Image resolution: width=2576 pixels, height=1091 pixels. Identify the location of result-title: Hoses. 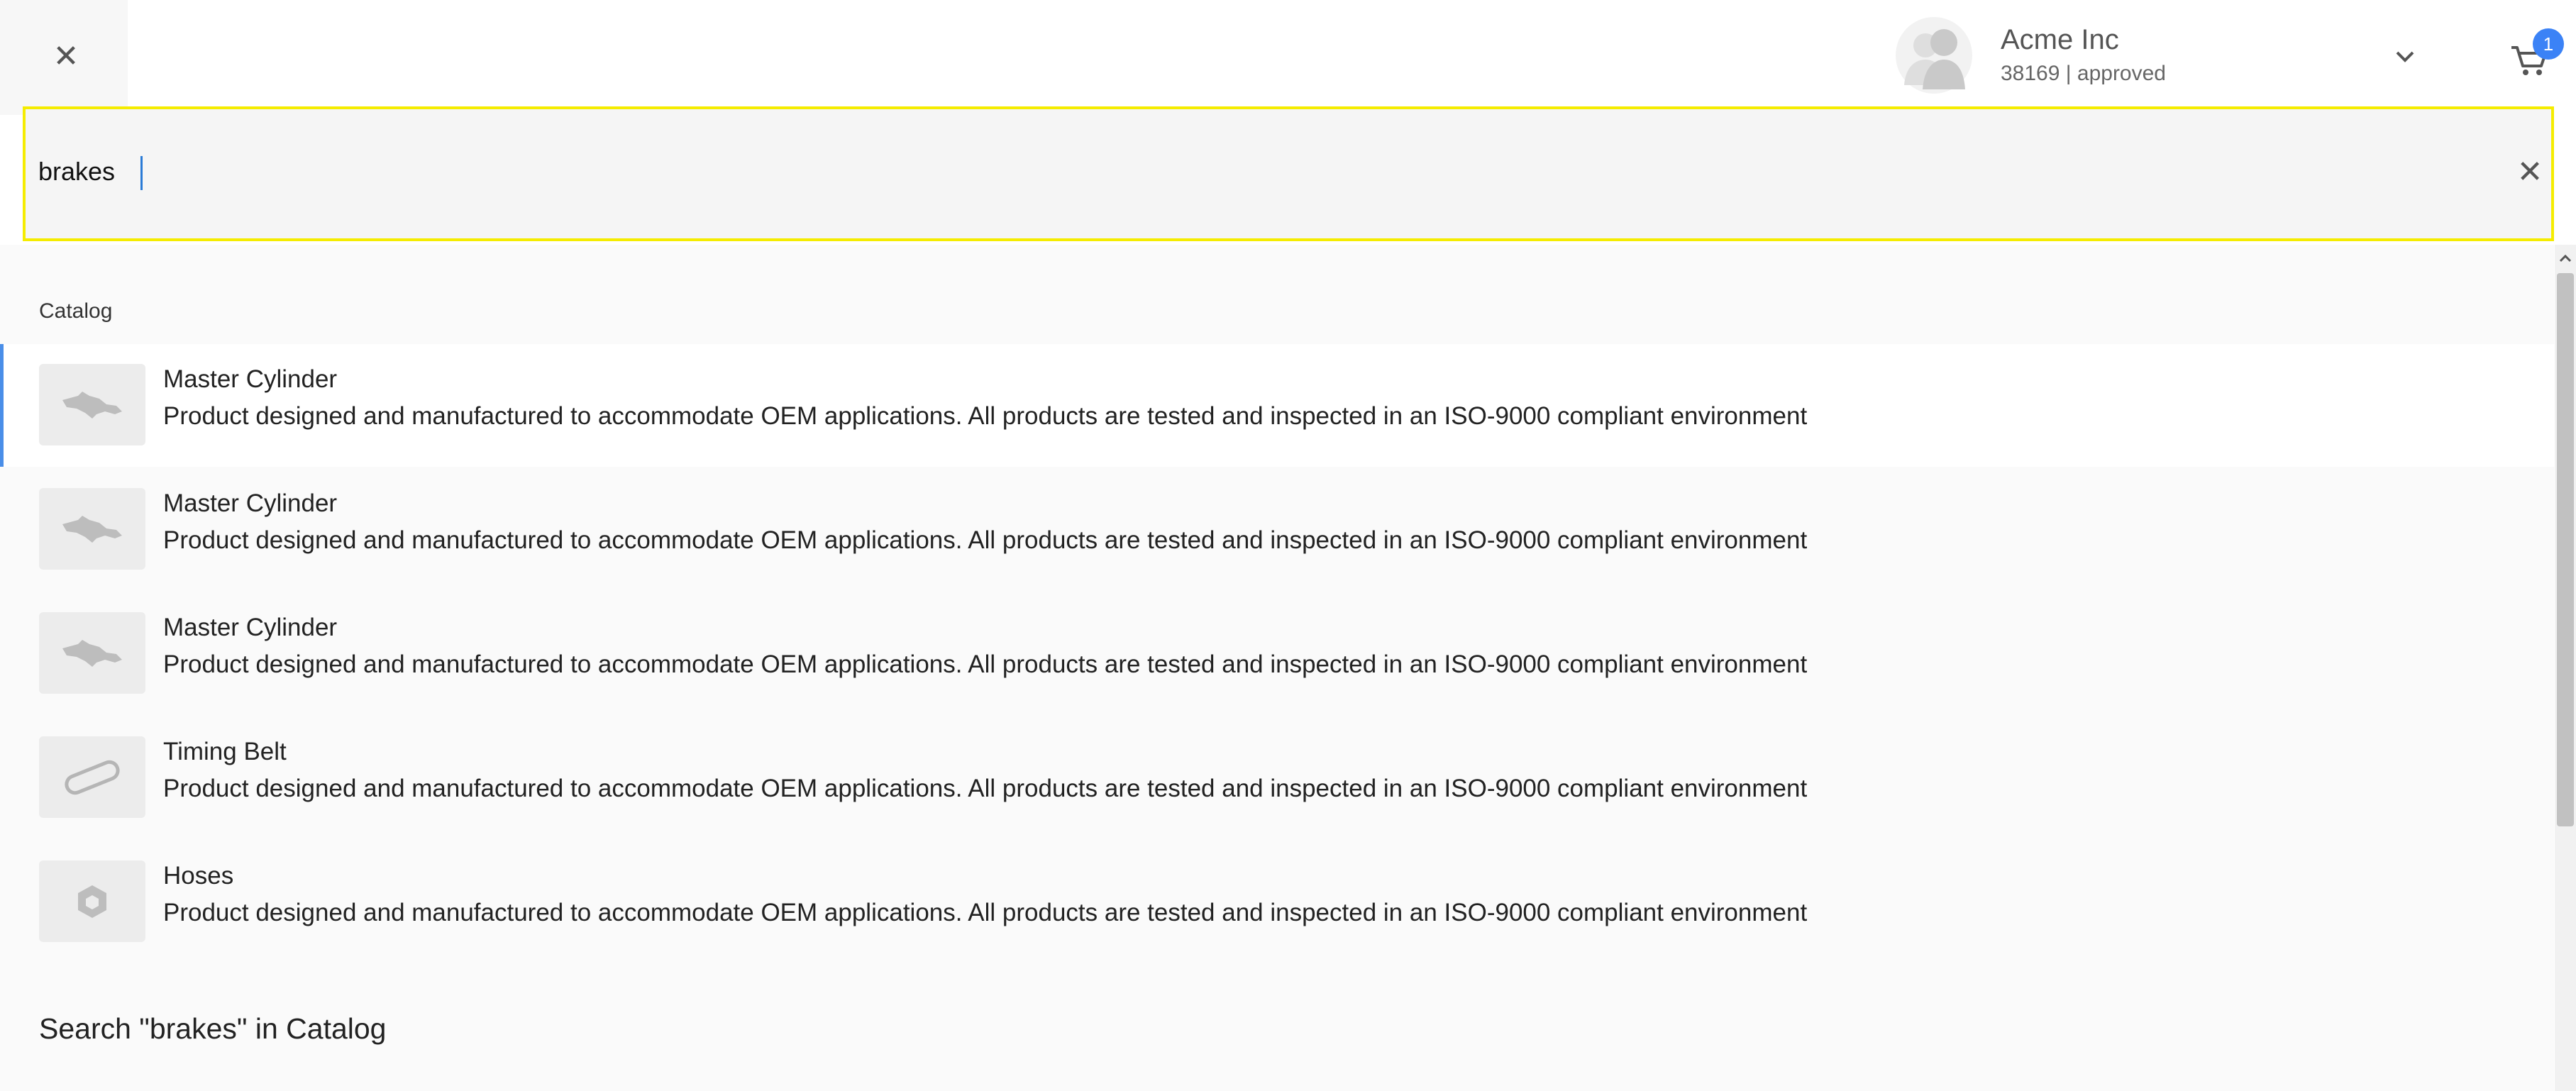
(198, 876).